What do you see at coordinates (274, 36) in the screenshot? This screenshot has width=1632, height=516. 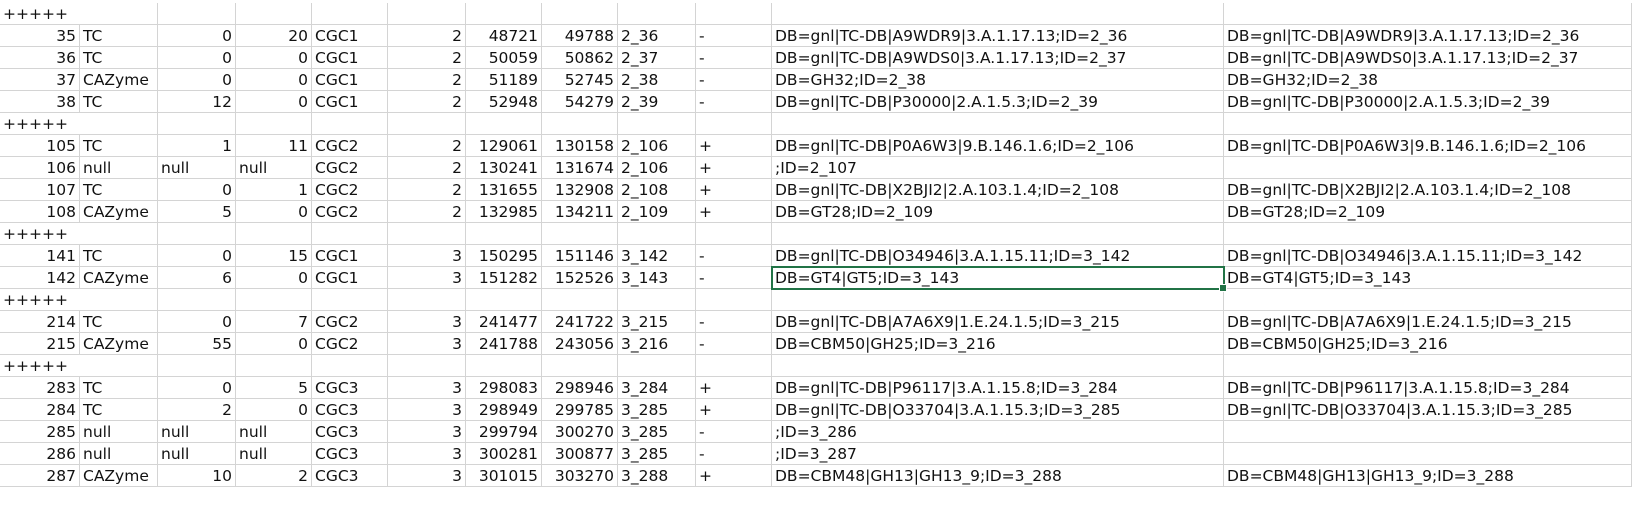 I see `cell: 20` at bounding box center [274, 36].